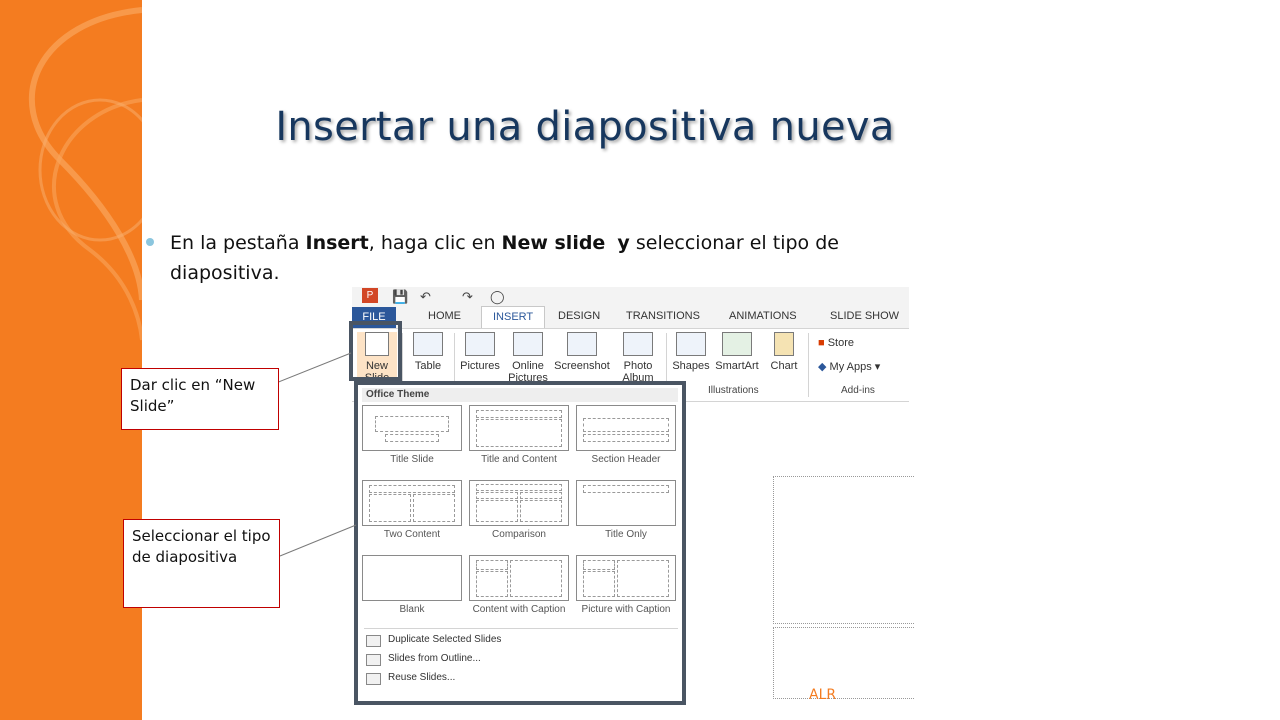 The image size is (1280, 720). I want to click on footer-initials: ALR, so click(823, 695).